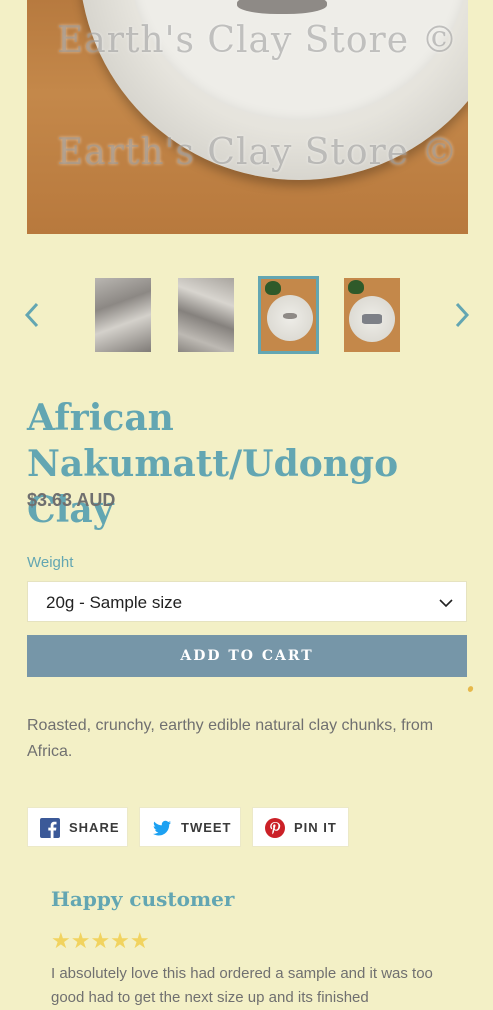  I want to click on gallery-next-button, so click(462, 315).